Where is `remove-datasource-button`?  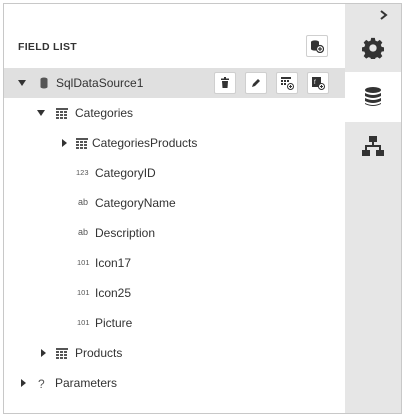 remove-datasource-button is located at coordinates (225, 83).